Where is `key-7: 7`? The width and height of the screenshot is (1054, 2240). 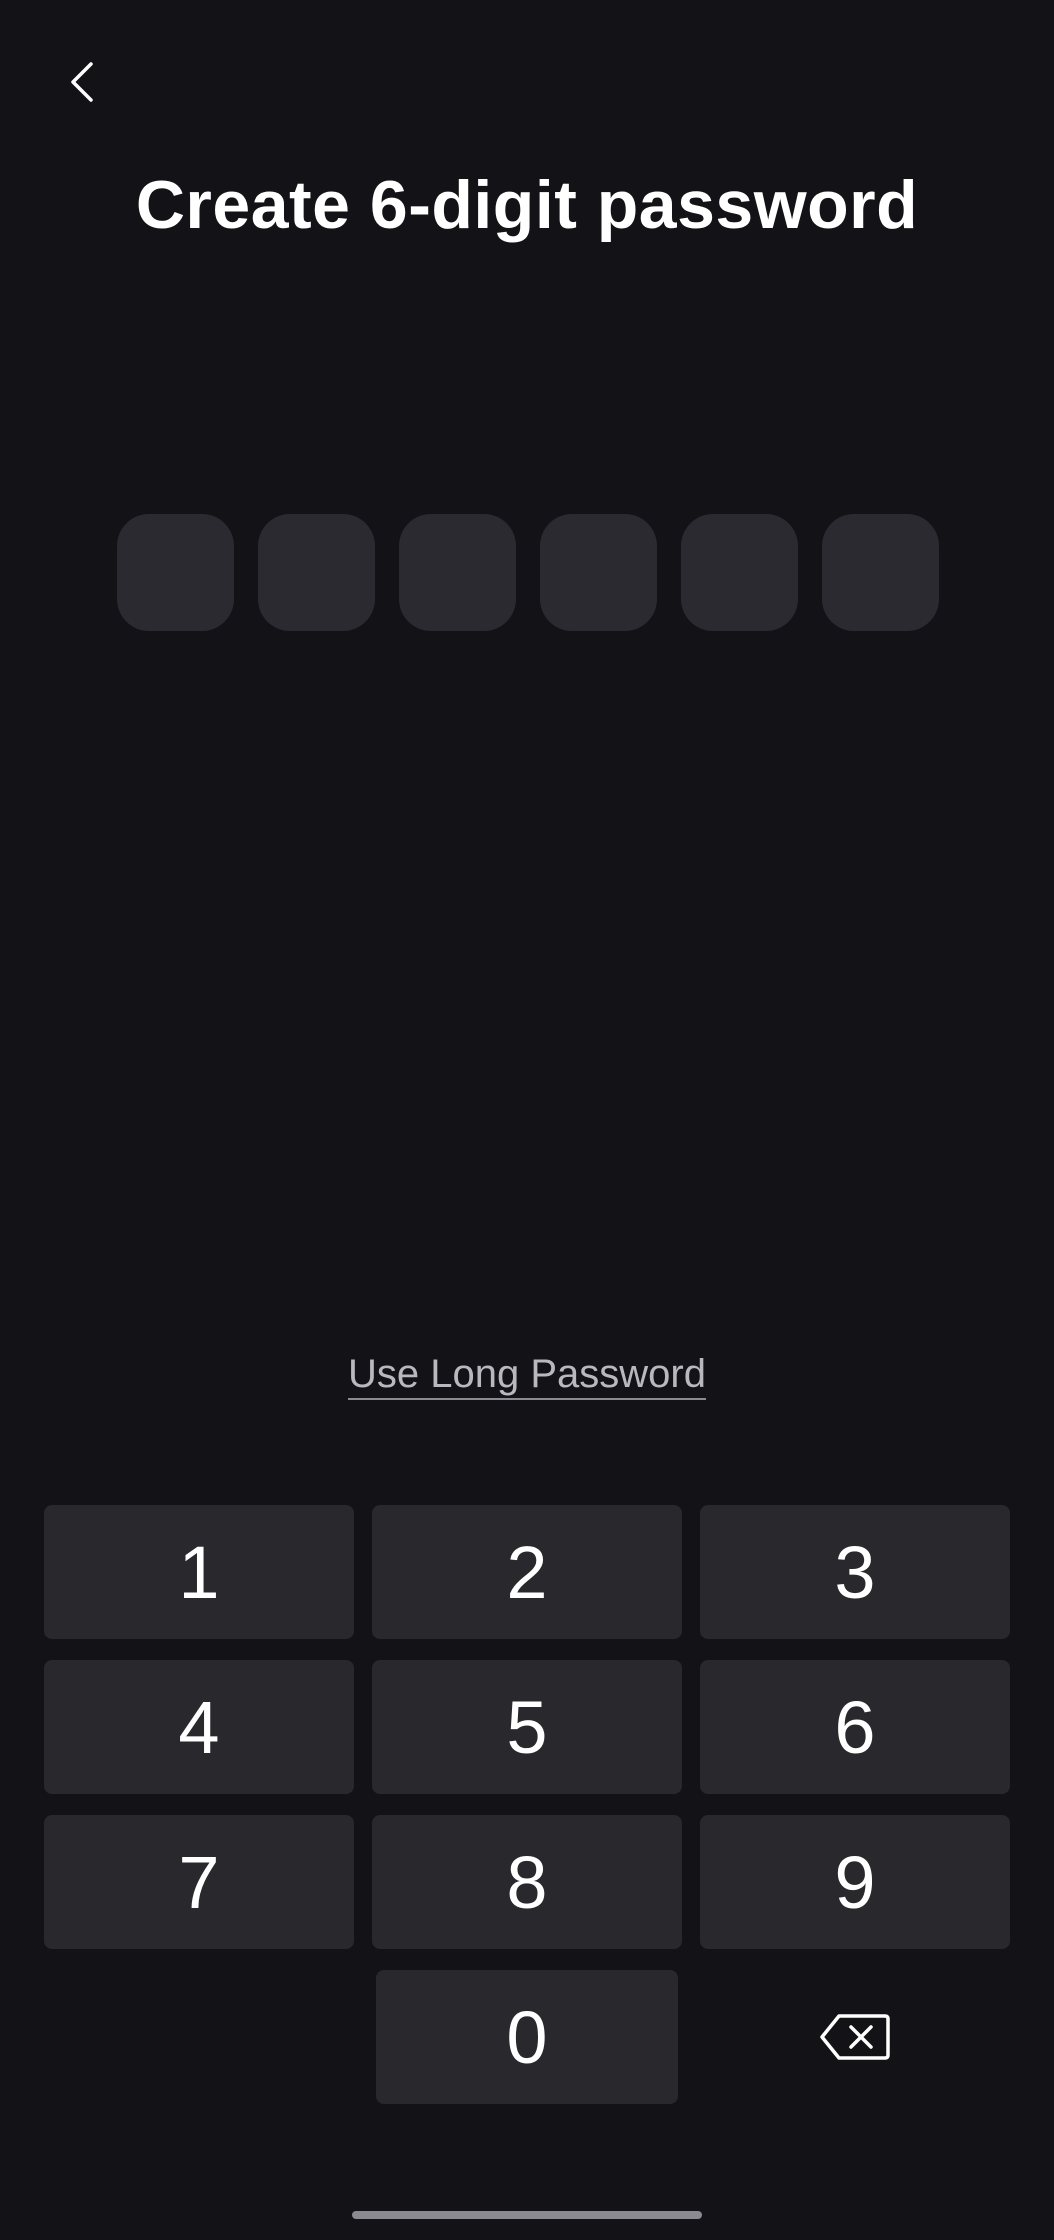
key-7: 7 is located at coordinates (199, 1882).